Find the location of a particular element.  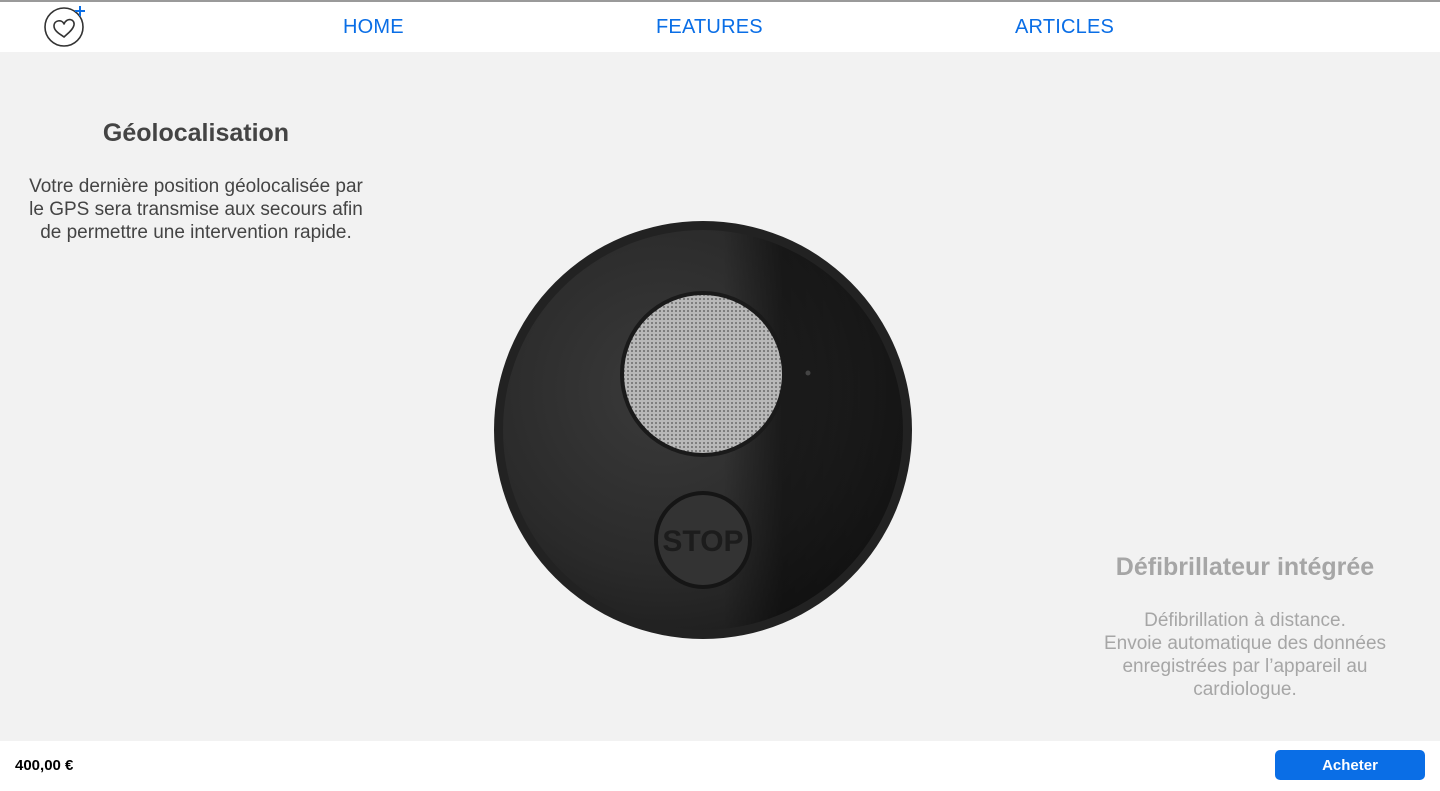

price-label: 400,00 € is located at coordinates (44, 765).